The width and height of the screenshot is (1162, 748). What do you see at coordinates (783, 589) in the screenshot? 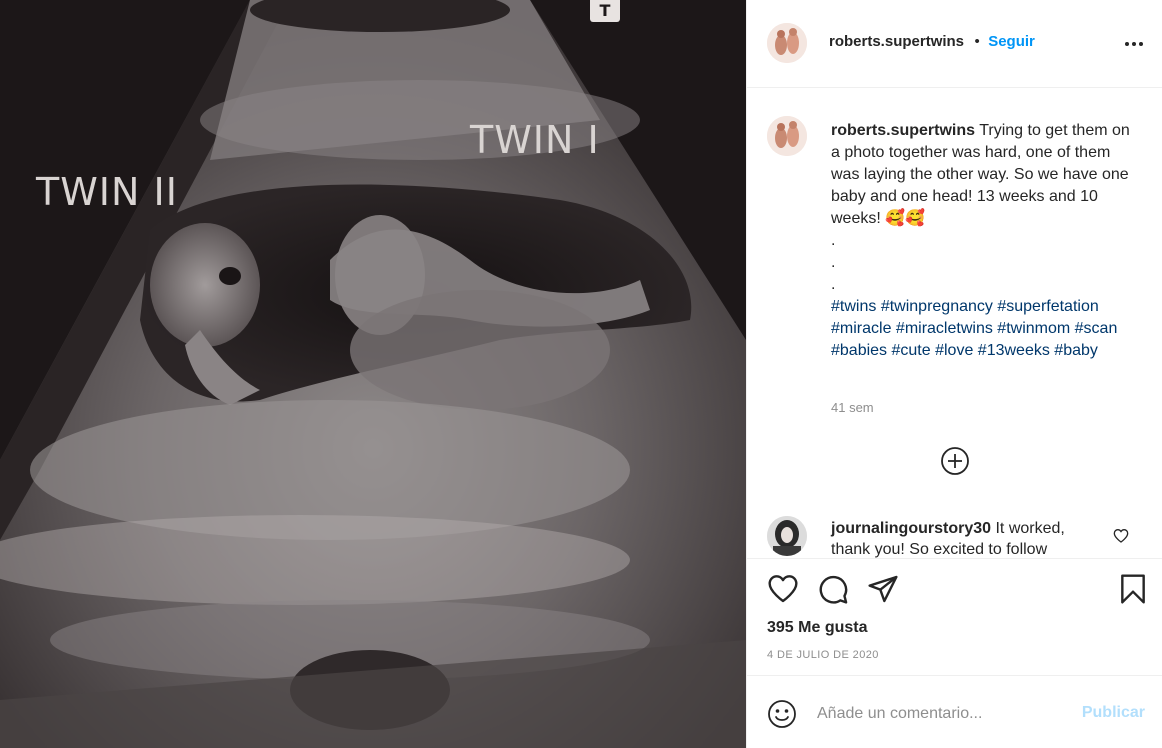
I see `heart-icon` at bounding box center [783, 589].